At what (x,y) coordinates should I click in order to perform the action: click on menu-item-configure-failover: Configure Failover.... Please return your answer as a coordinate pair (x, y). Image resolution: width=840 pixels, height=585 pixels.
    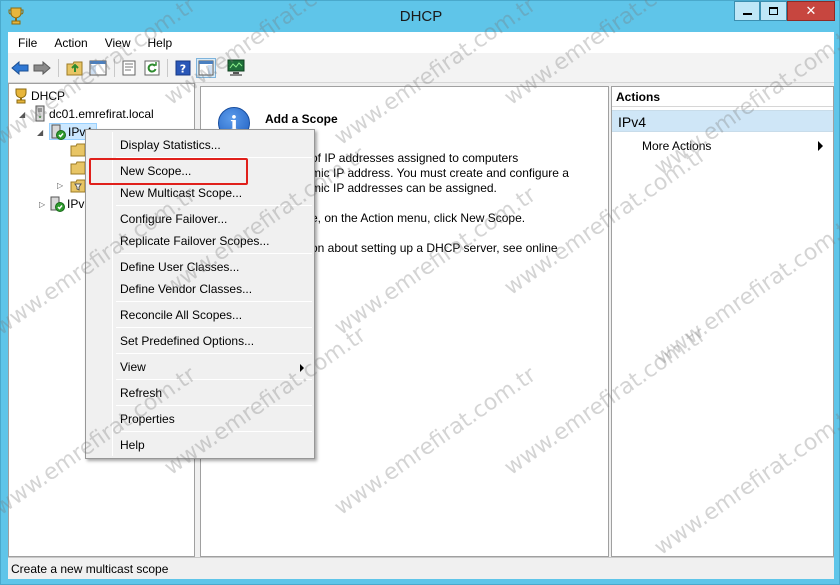
    Looking at the image, I should click on (173, 219).